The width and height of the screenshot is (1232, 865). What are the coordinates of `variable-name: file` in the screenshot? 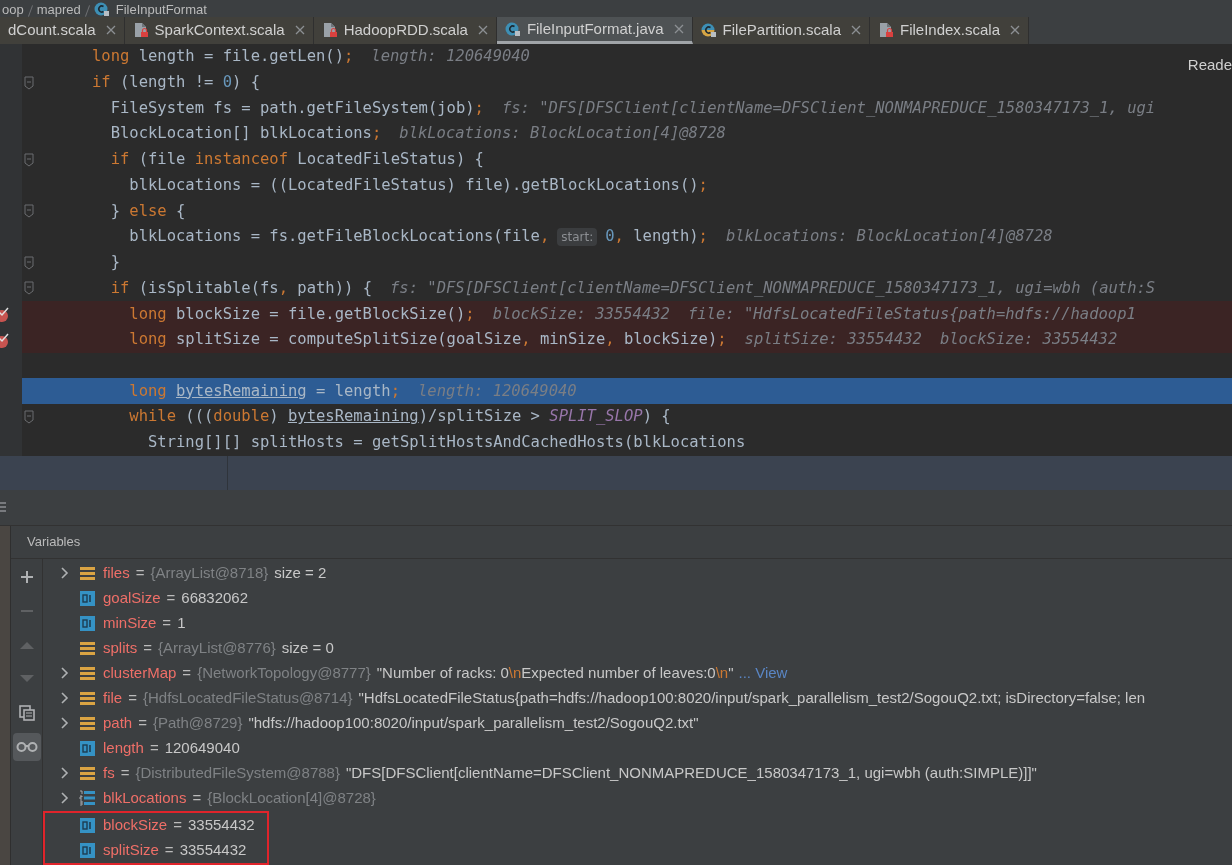 It's located at (113, 698).